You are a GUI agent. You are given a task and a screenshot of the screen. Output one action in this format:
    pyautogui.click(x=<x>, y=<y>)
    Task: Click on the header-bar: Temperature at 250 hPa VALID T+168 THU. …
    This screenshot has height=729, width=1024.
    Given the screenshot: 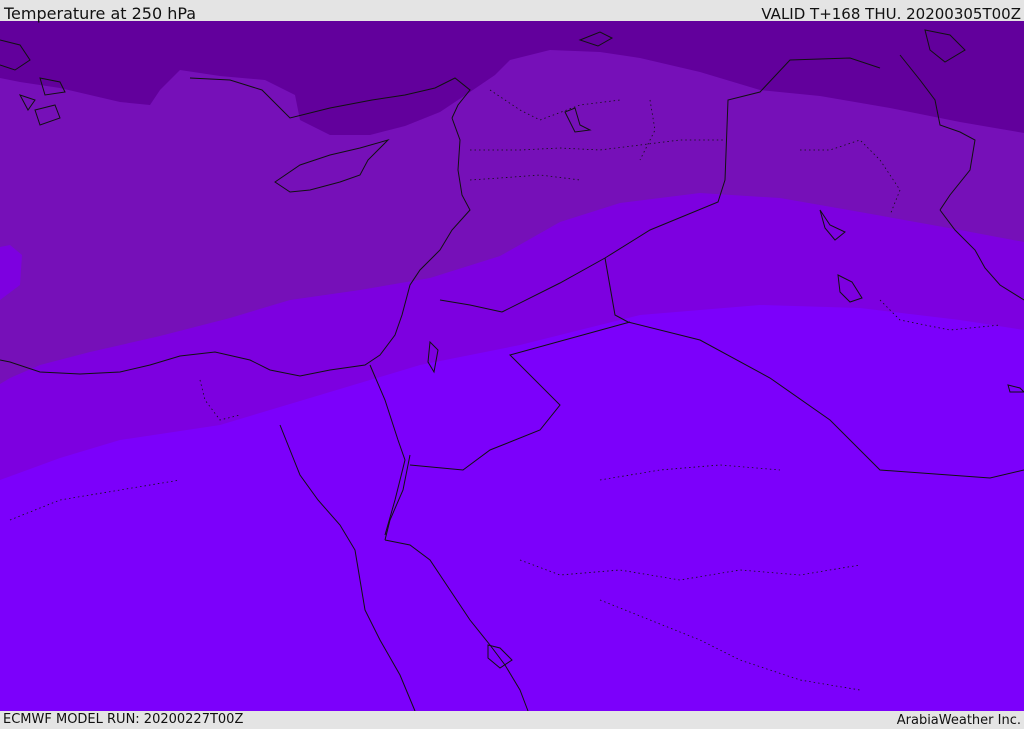 What is the action you would take?
    pyautogui.click(x=512, y=11)
    